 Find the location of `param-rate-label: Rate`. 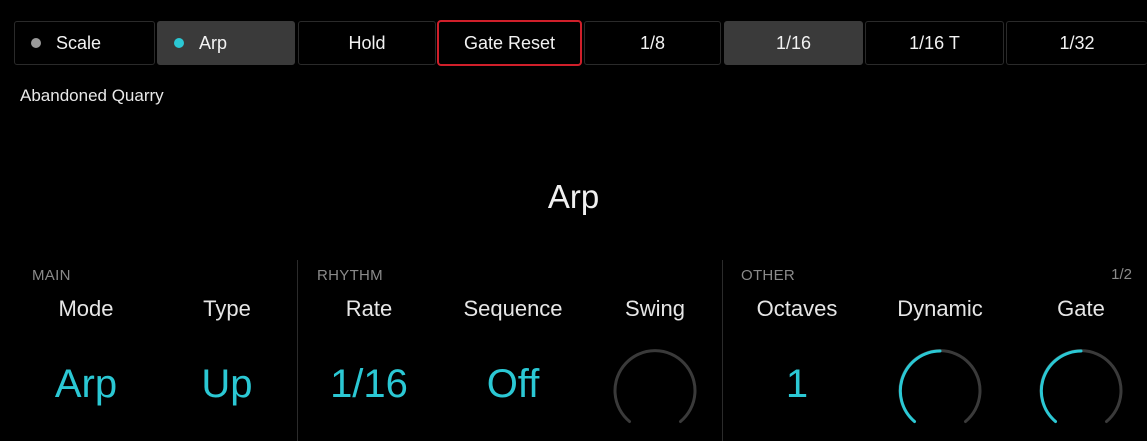

param-rate-label: Rate is located at coordinates (369, 308).